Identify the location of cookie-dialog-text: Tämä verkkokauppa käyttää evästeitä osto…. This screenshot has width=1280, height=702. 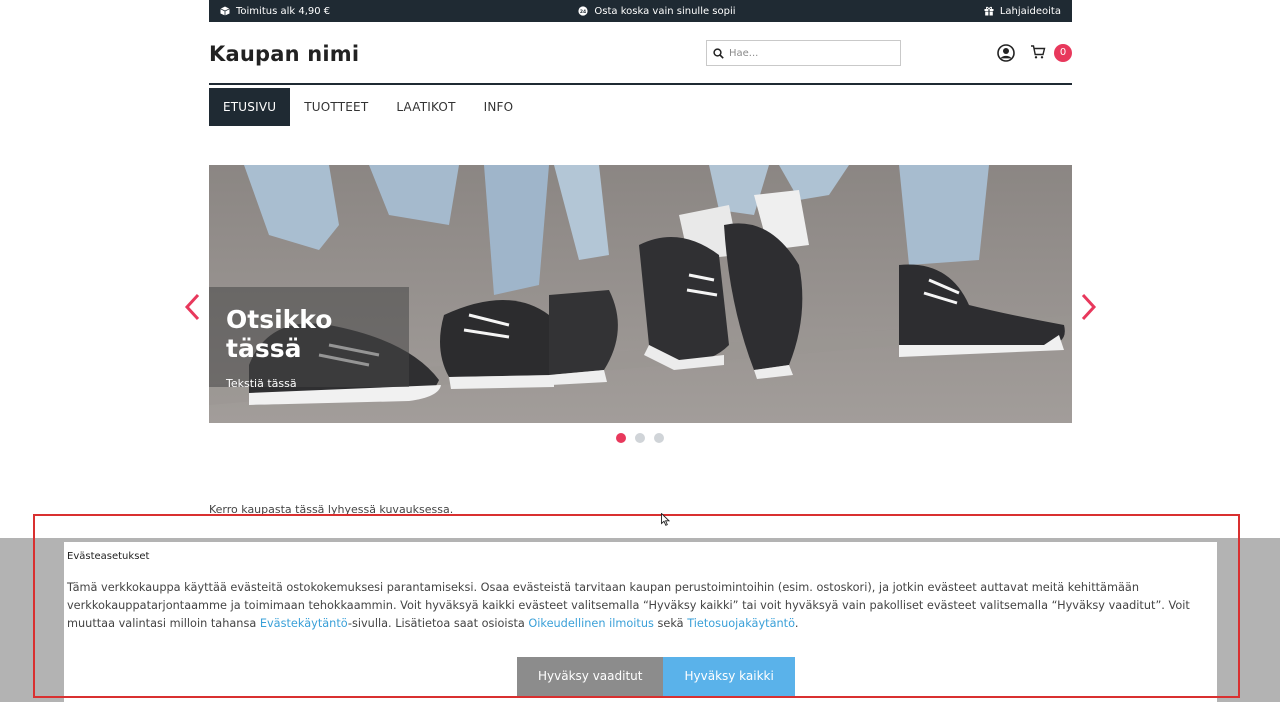
(640, 606).